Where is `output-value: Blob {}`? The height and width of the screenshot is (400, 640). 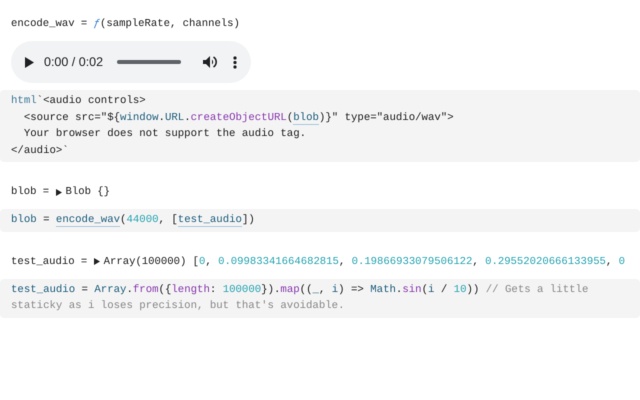
output-value: Blob {} is located at coordinates (88, 192).